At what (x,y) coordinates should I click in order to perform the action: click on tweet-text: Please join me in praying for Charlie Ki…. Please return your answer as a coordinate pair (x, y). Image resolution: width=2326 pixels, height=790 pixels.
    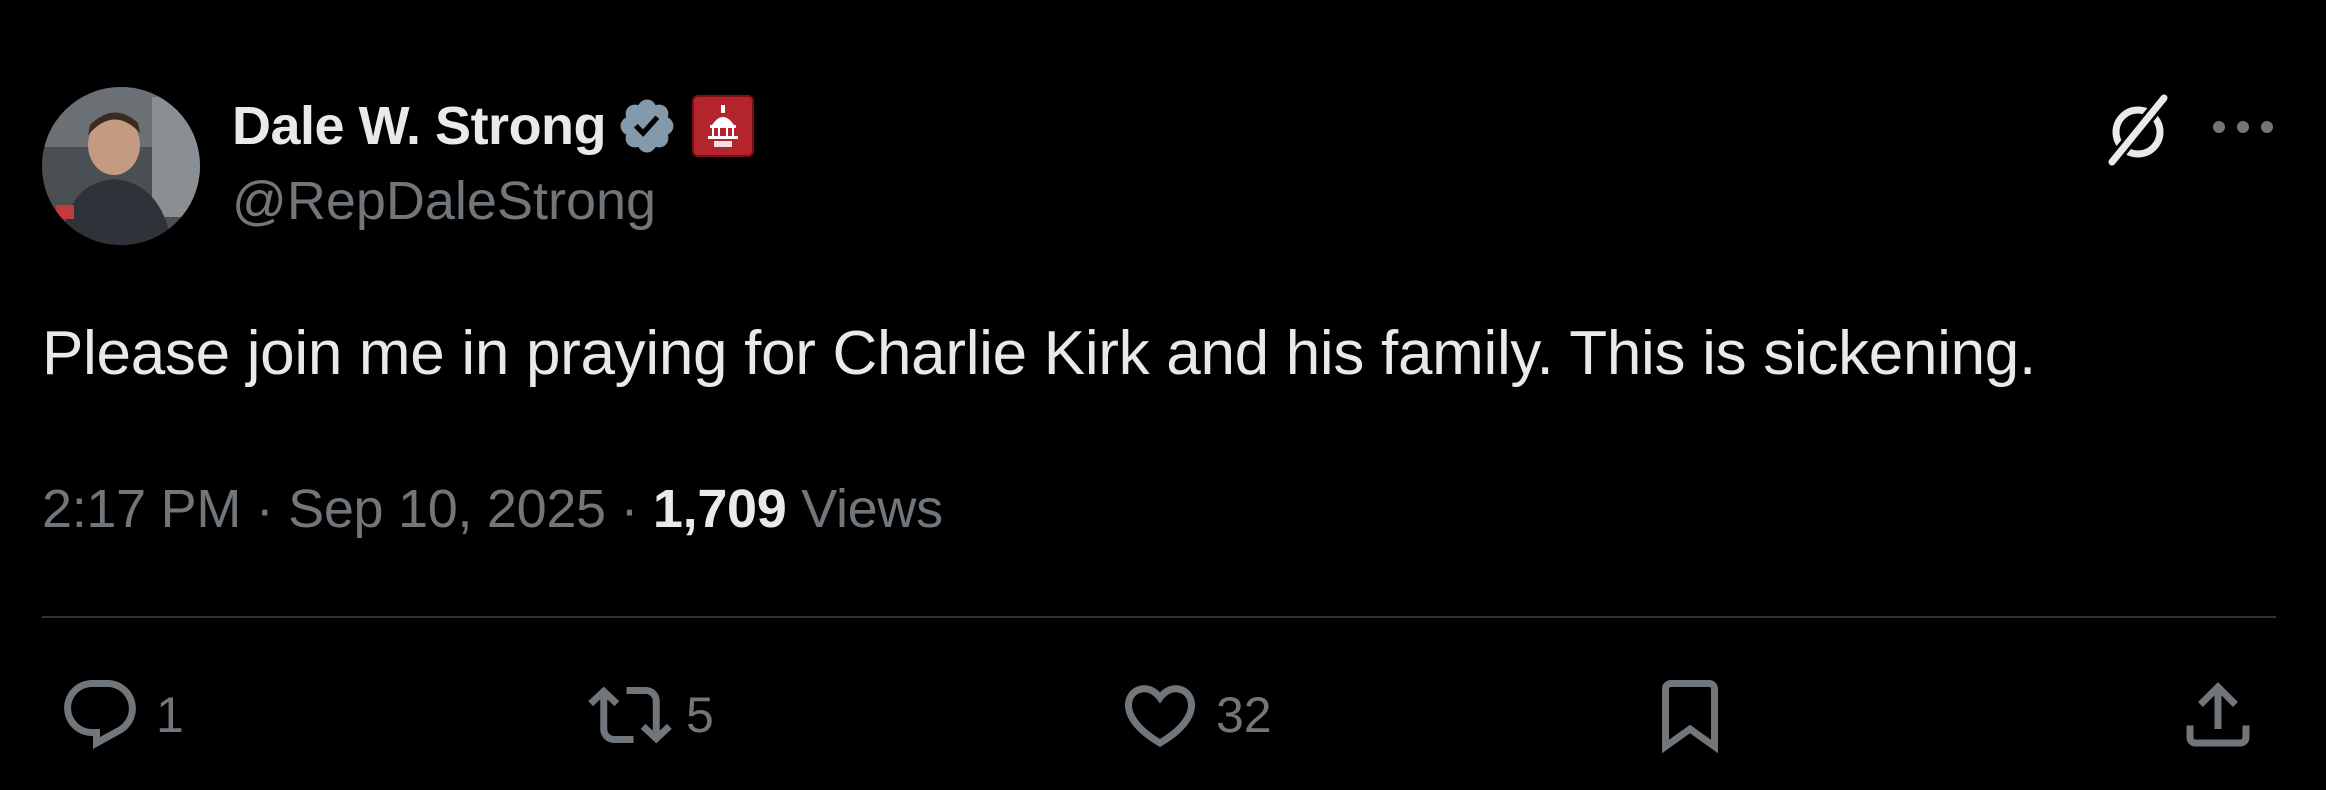
    Looking at the image, I should click on (1039, 353).